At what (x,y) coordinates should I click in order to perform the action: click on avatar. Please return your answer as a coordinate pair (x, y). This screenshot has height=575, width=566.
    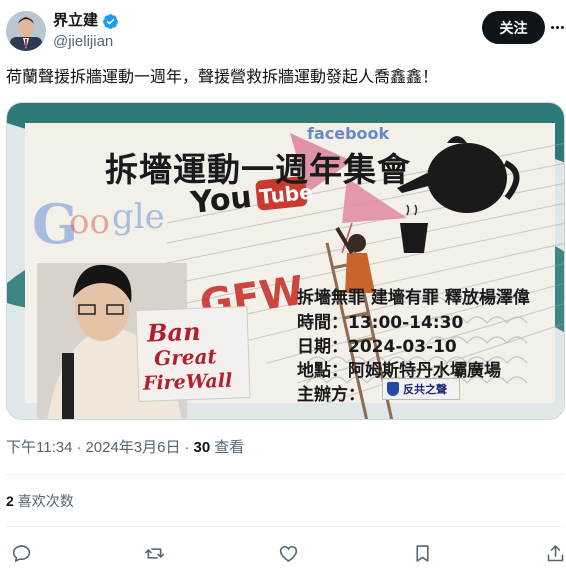
    Looking at the image, I should click on (26, 31).